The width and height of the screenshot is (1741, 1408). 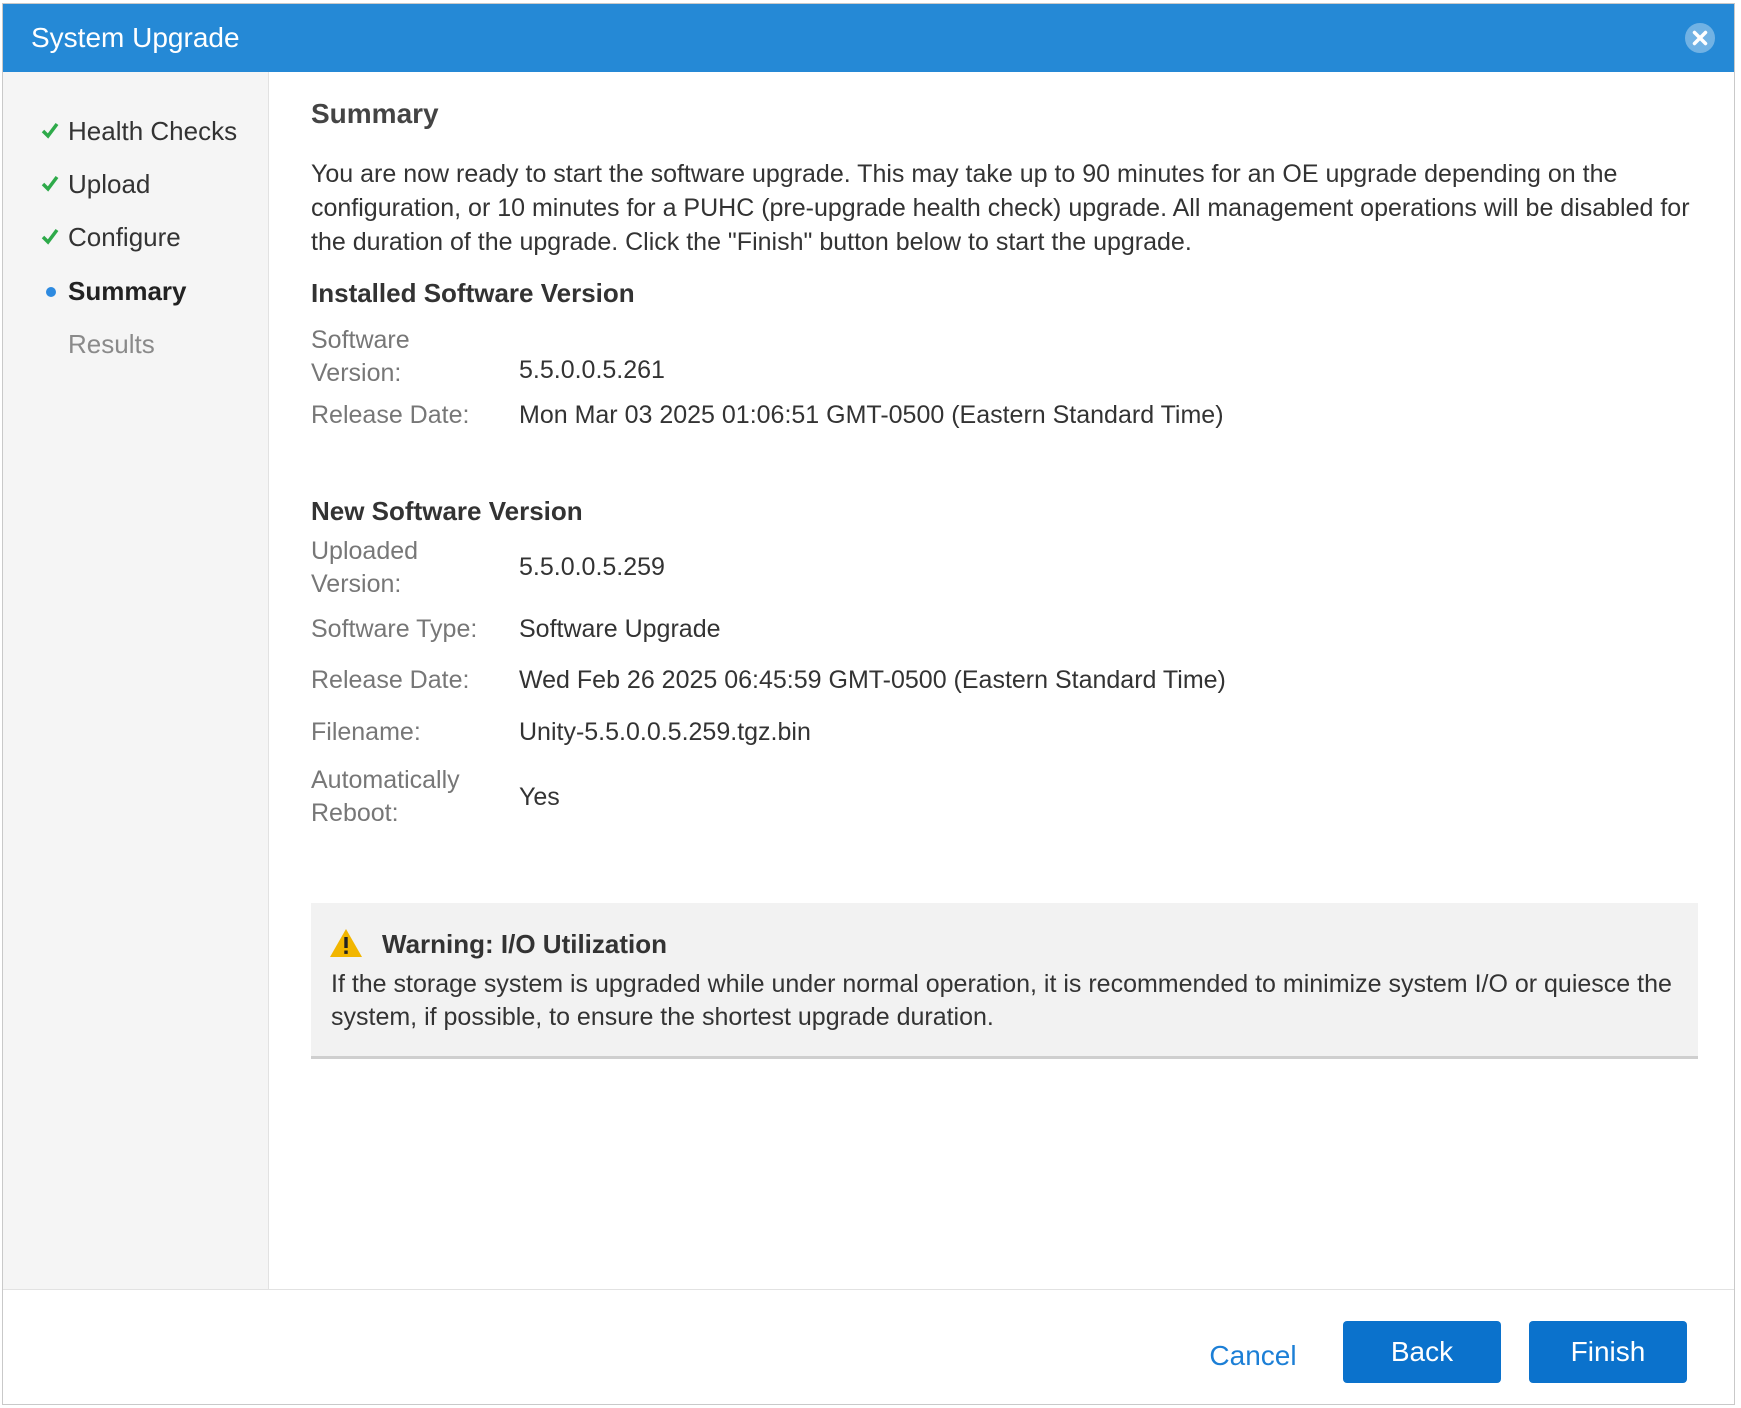 I want to click on uploaded-version-value: 5.5.0.0.5.259, so click(x=592, y=567).